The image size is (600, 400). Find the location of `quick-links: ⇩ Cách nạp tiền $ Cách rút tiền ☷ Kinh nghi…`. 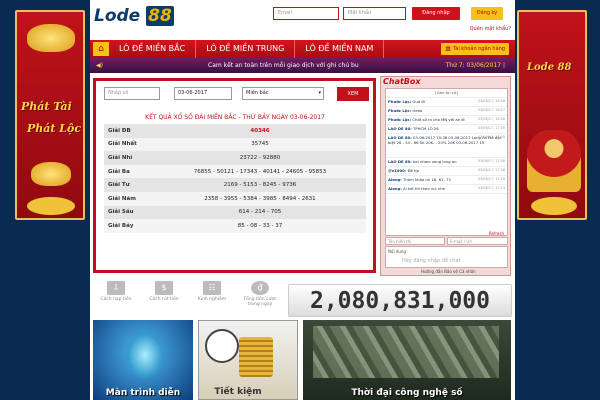

quick-links: ⇩ Cách nạp tiền $ Cách rút tiền ☷ Kinh nghi… is located at coordinates (191, 298).